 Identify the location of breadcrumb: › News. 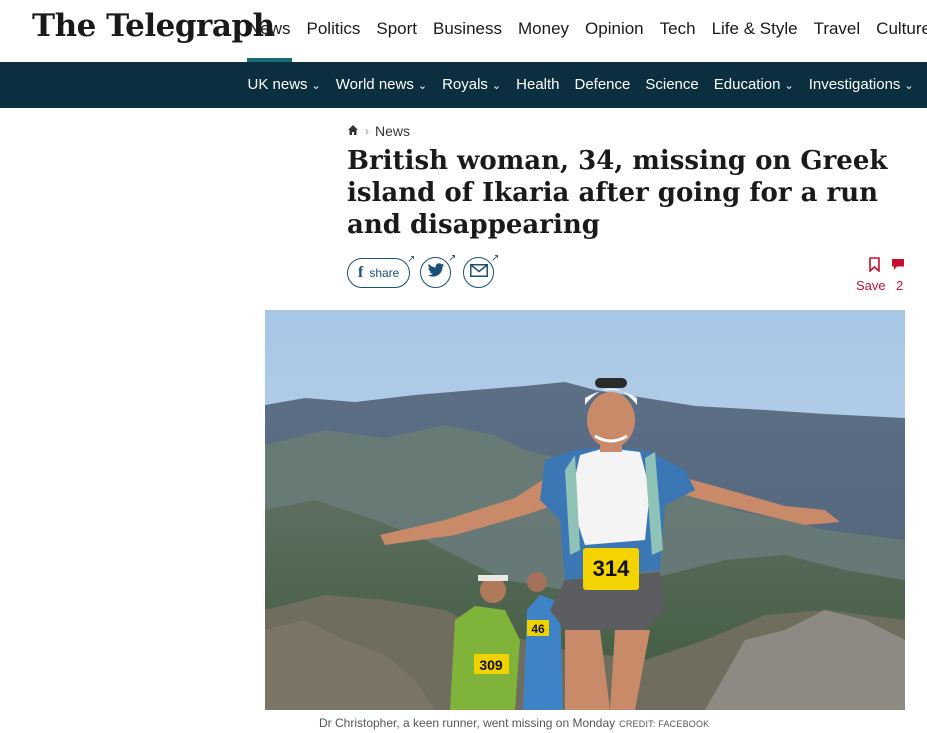
(378, 131).